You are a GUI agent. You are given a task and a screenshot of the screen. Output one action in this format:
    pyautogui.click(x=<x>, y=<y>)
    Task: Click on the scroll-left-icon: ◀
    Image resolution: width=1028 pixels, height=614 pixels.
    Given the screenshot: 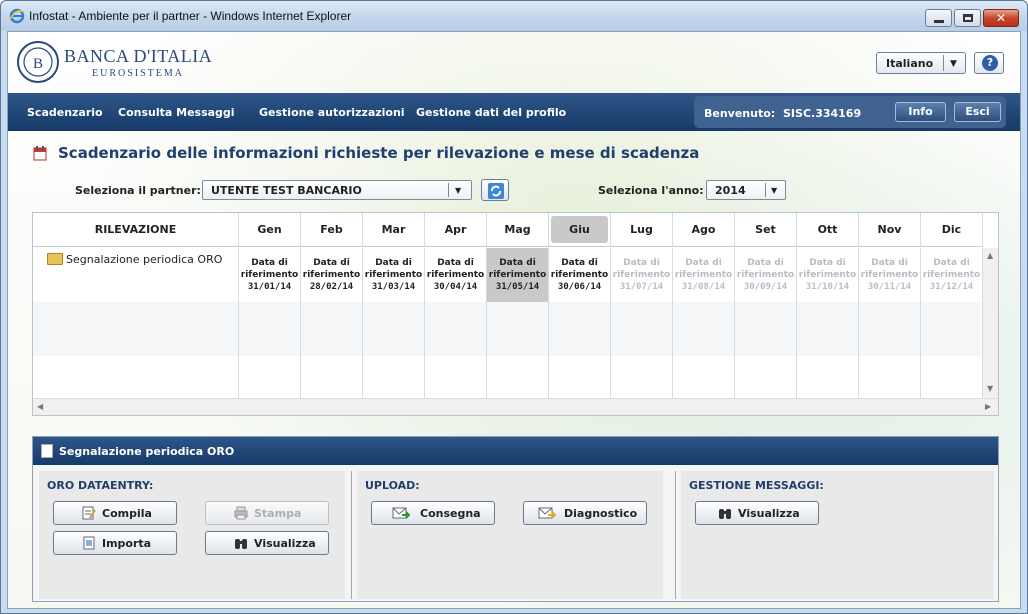 What is the action you would take?
    pyautogui.click(x=40, y=406)
    